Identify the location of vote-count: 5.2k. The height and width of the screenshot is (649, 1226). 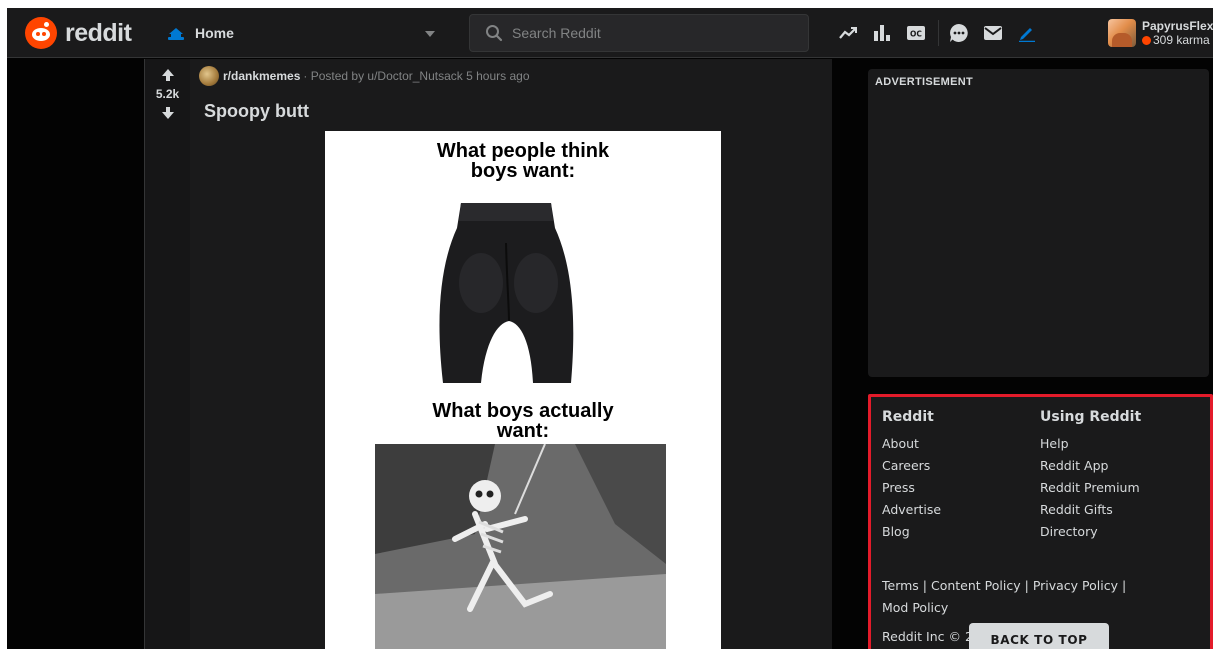
(167, 94).